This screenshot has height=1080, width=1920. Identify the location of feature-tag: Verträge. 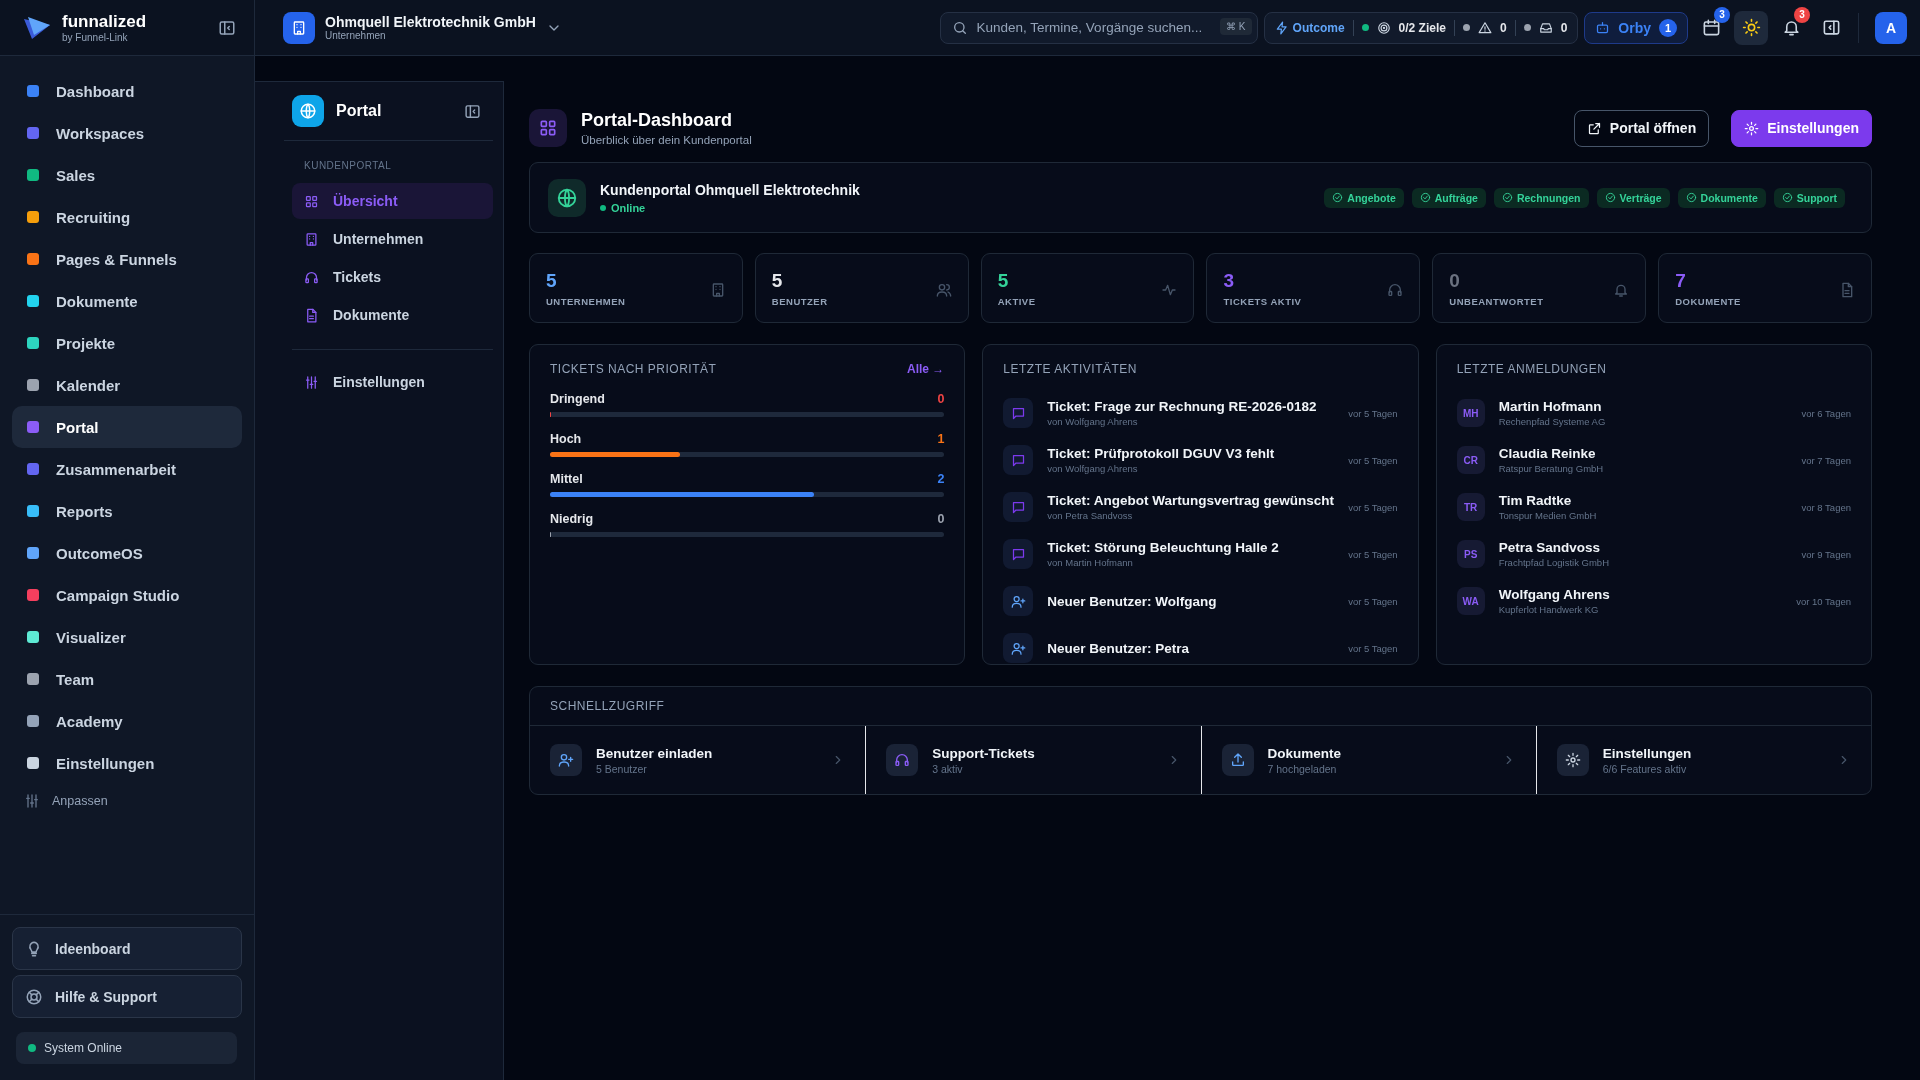
(1633, 197).